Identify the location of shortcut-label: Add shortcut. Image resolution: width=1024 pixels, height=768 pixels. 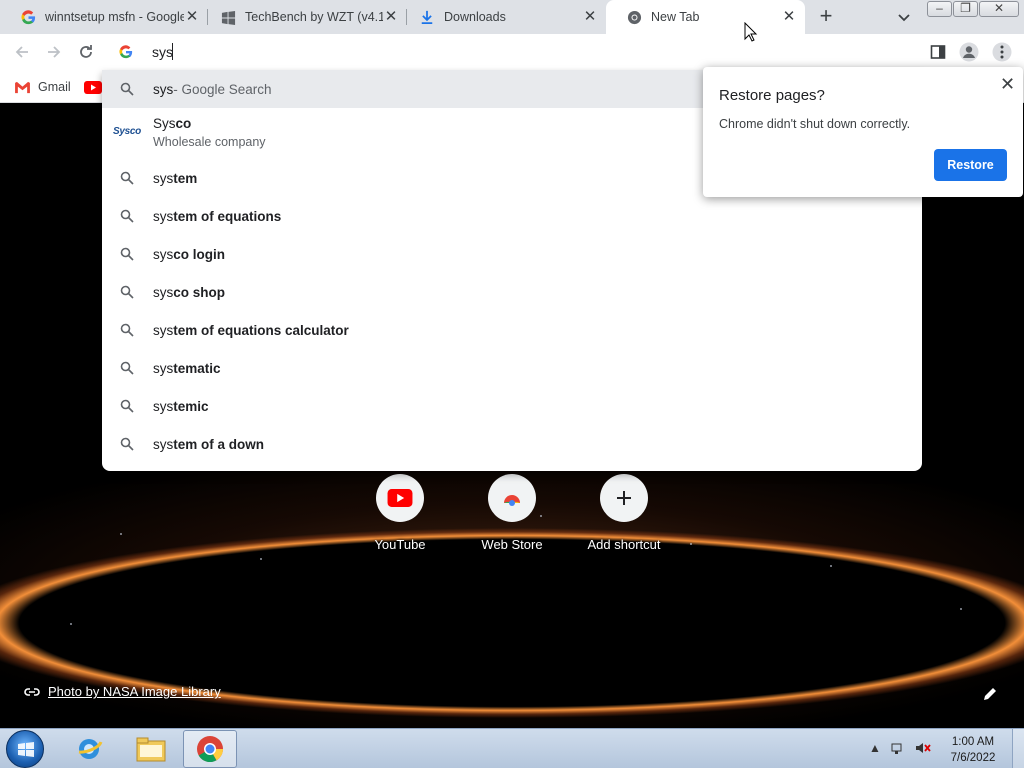
(624, 544).